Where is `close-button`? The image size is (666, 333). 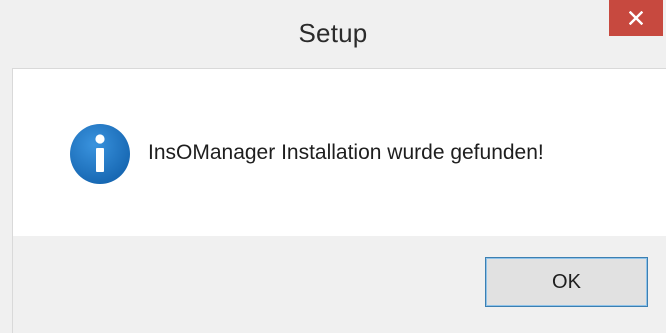 close-button is located at coordinates (636, 18).